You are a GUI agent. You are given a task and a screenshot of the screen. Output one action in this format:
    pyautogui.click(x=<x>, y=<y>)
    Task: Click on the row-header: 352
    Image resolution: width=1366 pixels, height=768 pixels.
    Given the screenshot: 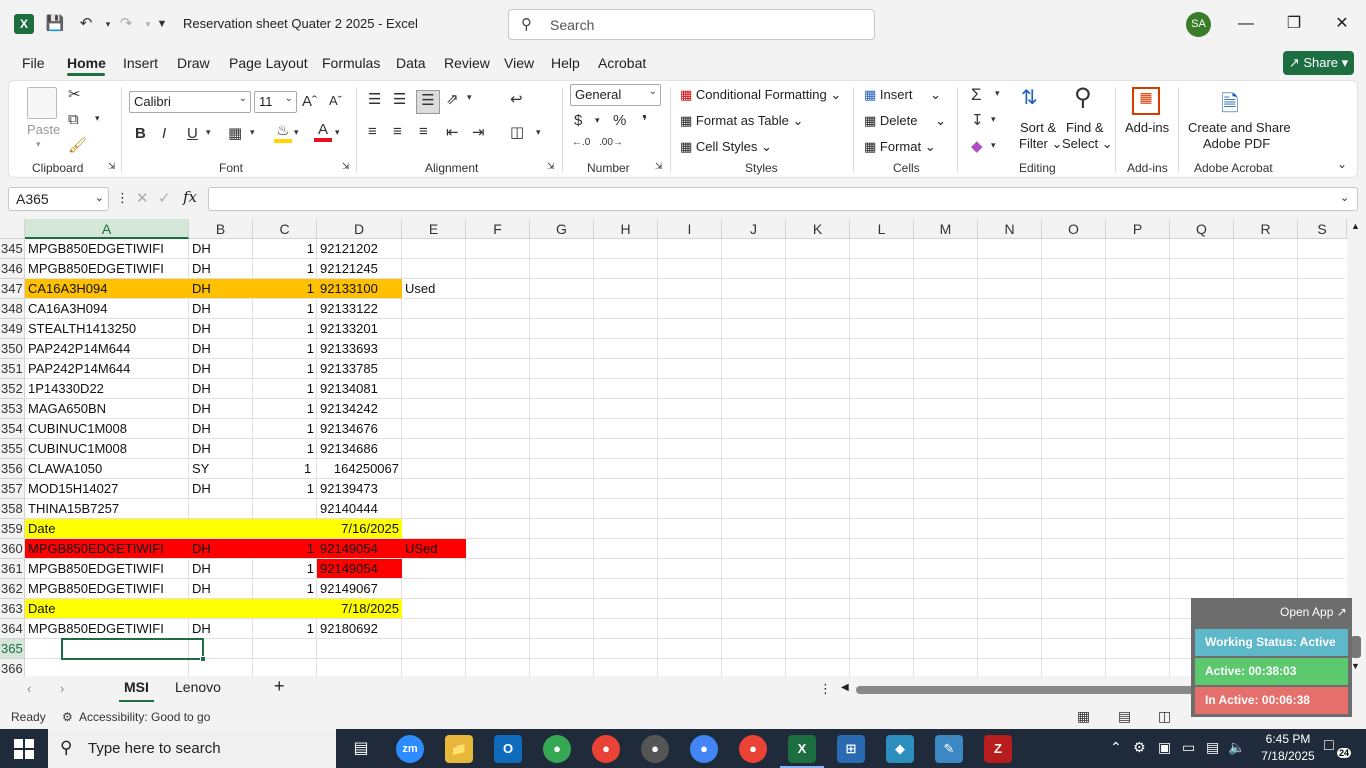 What is the action you would take?
    pyautogui.click(x=12, y=389)
    